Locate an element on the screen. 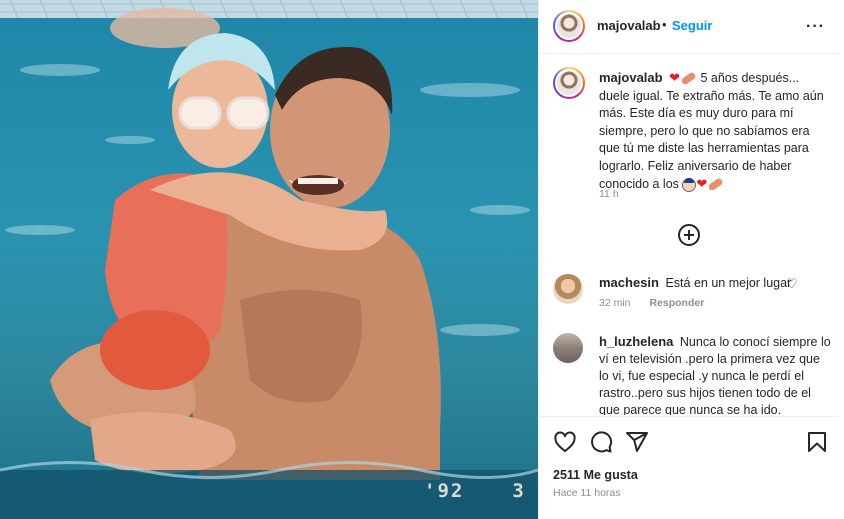 This screenshot has height=519, width=844. header-username: majovalab is located at coordinates (629, 25).